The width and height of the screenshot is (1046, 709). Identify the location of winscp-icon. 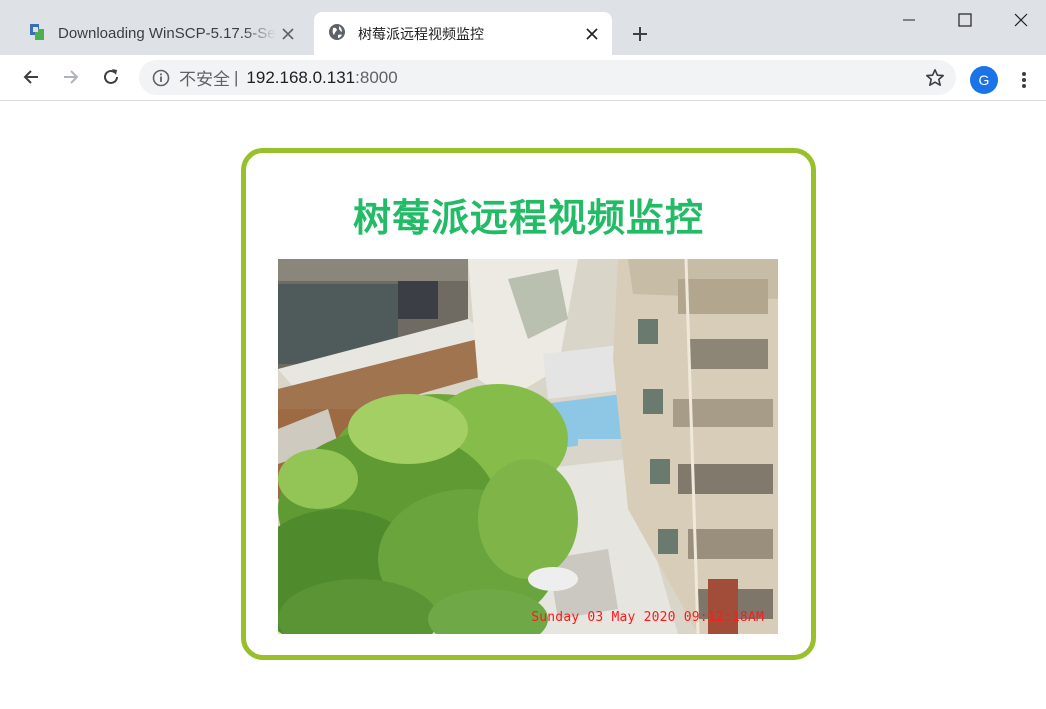
(37, 34).